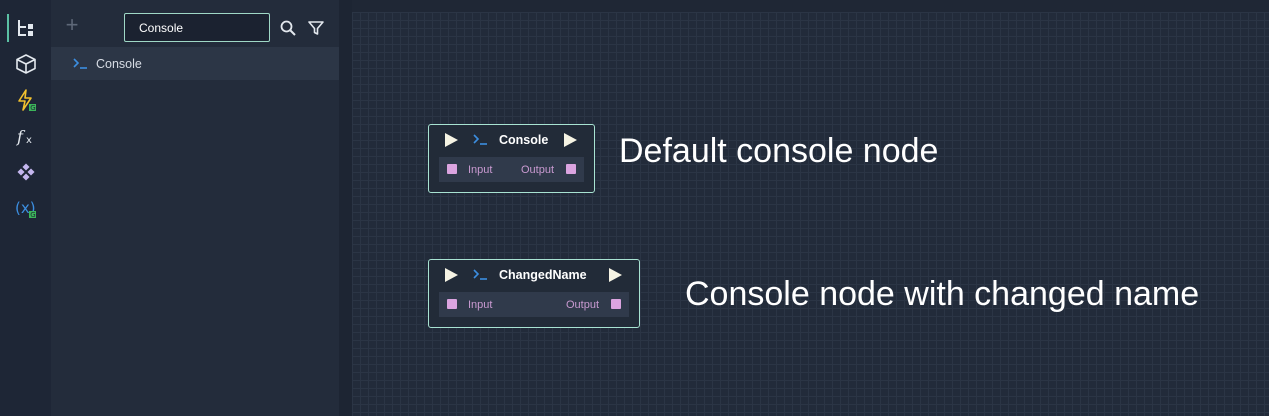 The image size is (1269, 416). I want to click on search-result-label: Console, so click(119, 64).